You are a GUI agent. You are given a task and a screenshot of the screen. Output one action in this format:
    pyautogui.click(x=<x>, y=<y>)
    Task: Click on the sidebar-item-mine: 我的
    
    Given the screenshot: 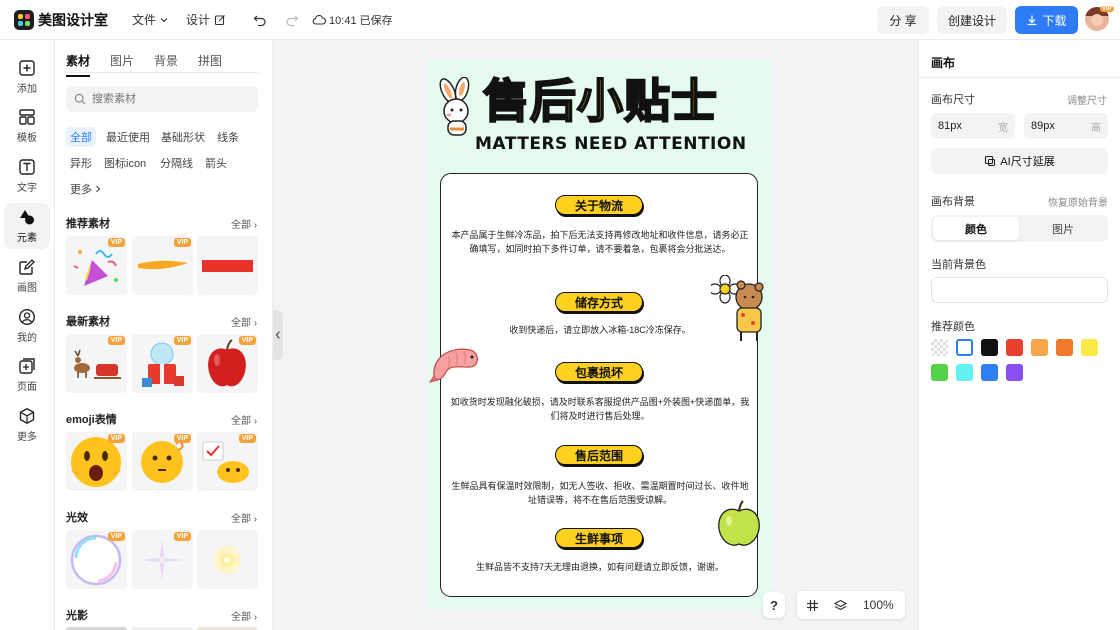 What is the action you would take?
    pyautogui.click(x=27, y=326)
    